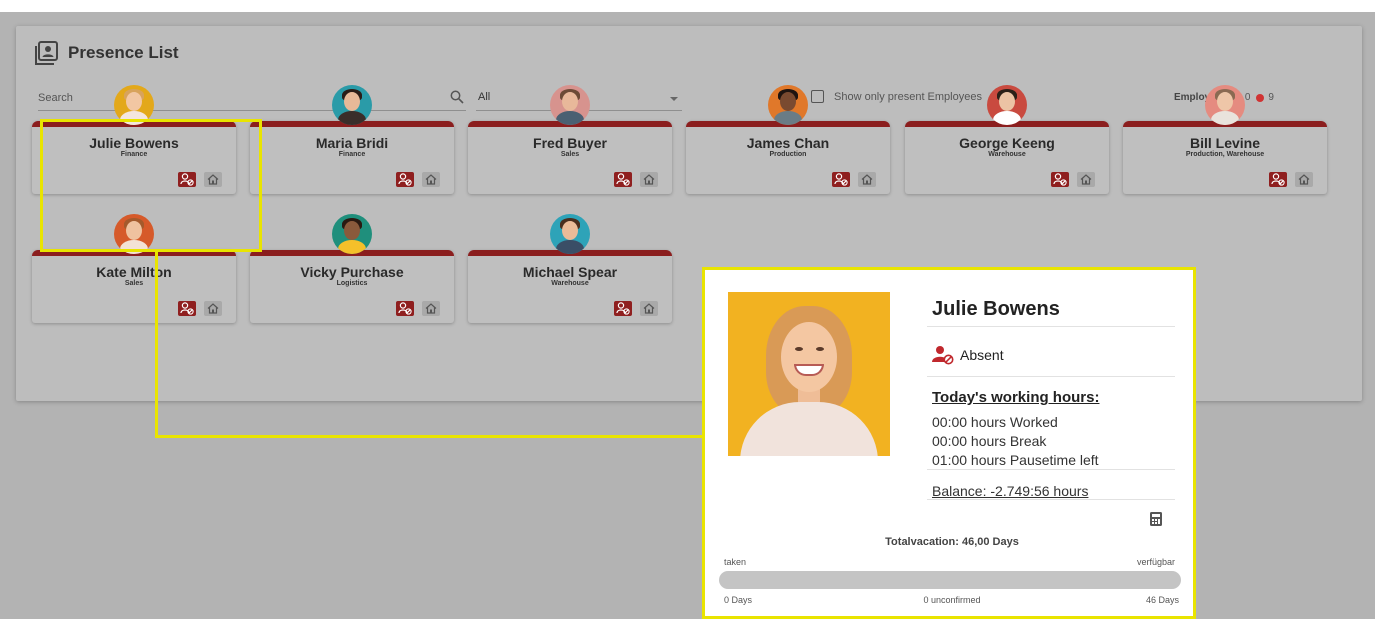  I want to click on employee-name: James Chan, so click(788, 143).